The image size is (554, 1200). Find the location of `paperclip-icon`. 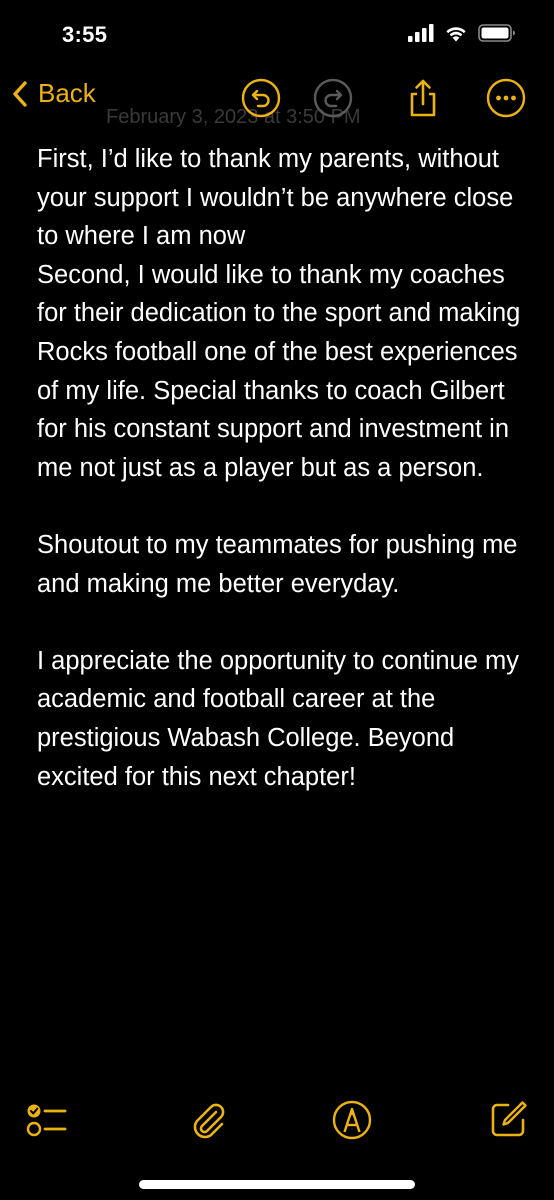

paperclip-icon is located at coordinates (209, 1121).